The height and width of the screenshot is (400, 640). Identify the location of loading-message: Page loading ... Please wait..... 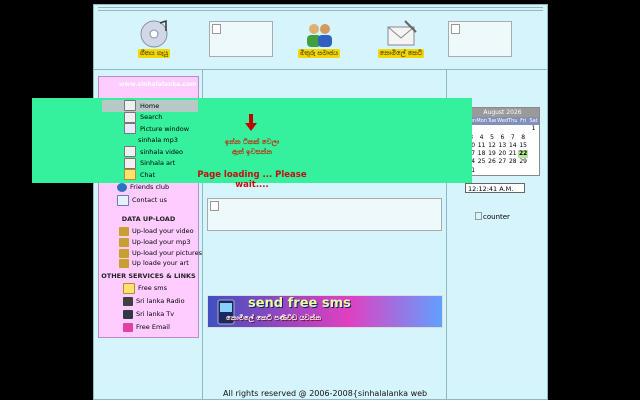
(252, 180).